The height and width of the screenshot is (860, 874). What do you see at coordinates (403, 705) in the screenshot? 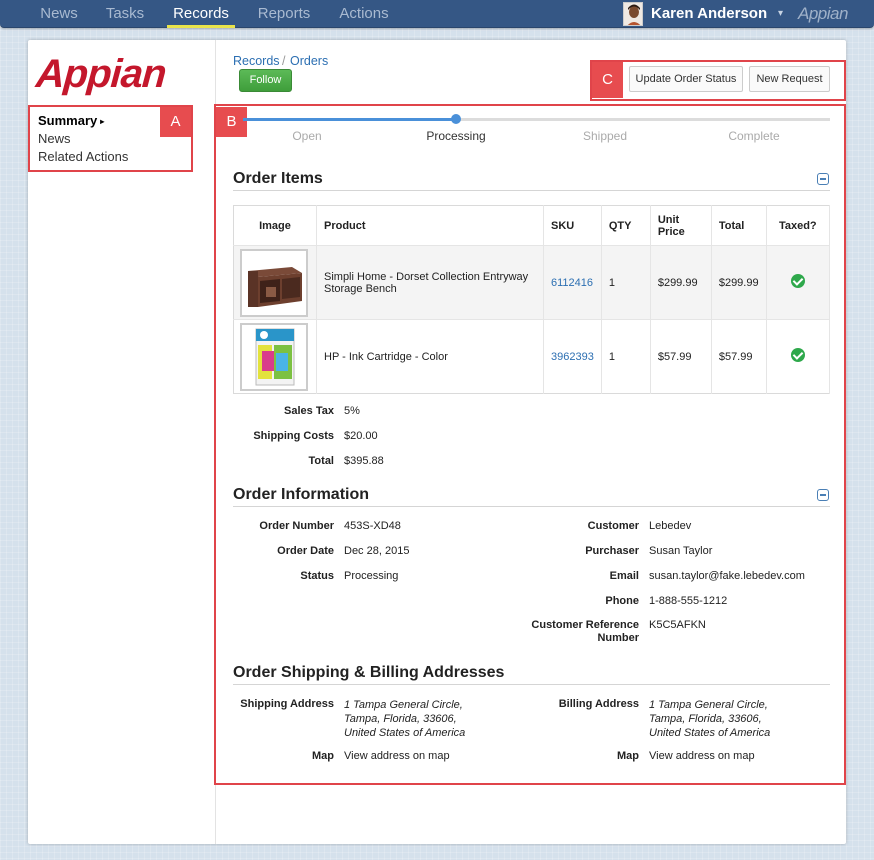
I see `shipping-address-line: 1 Tampa General Circle,` at bounding box center [403, 705].